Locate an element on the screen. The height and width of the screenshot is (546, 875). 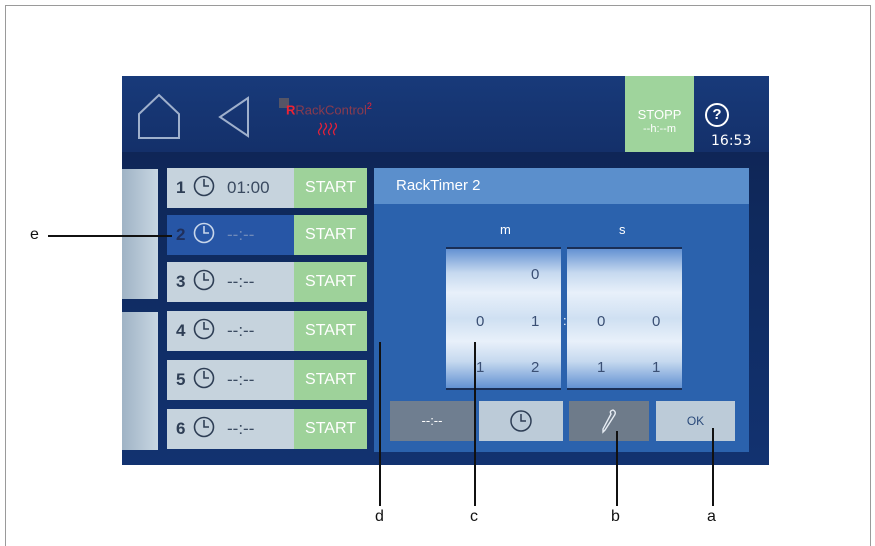
callout-line-b is located at coordinates (617, 468).